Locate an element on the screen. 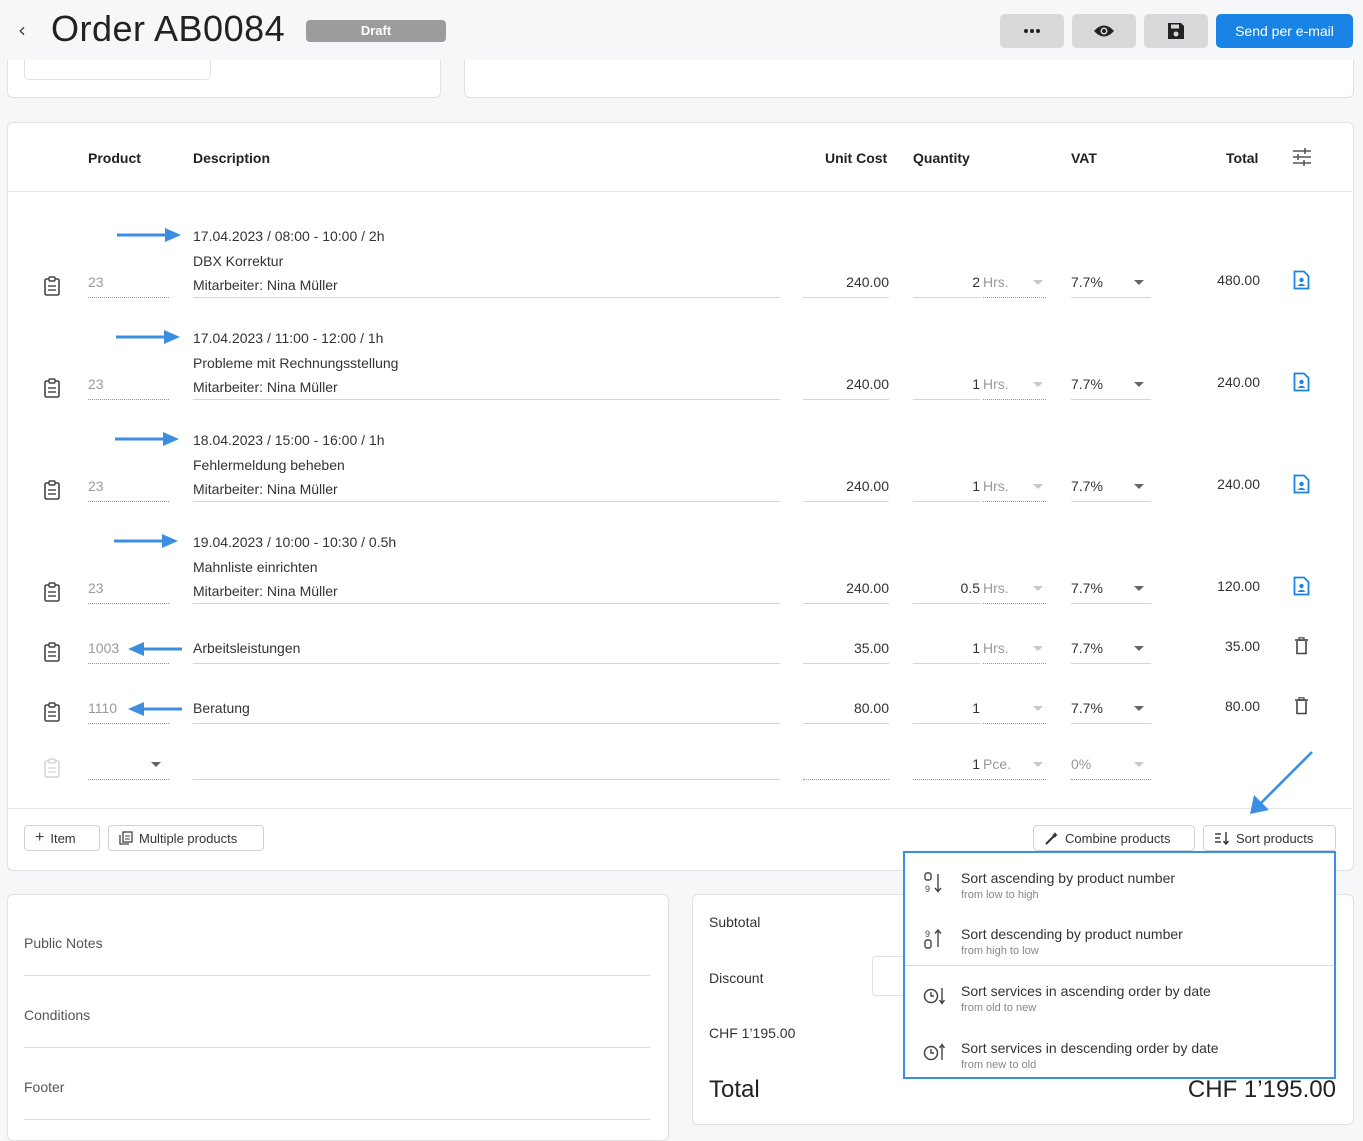 The width and height of the screenshot is (1363, 1141). save-button is located at coordinates (1176, 31).